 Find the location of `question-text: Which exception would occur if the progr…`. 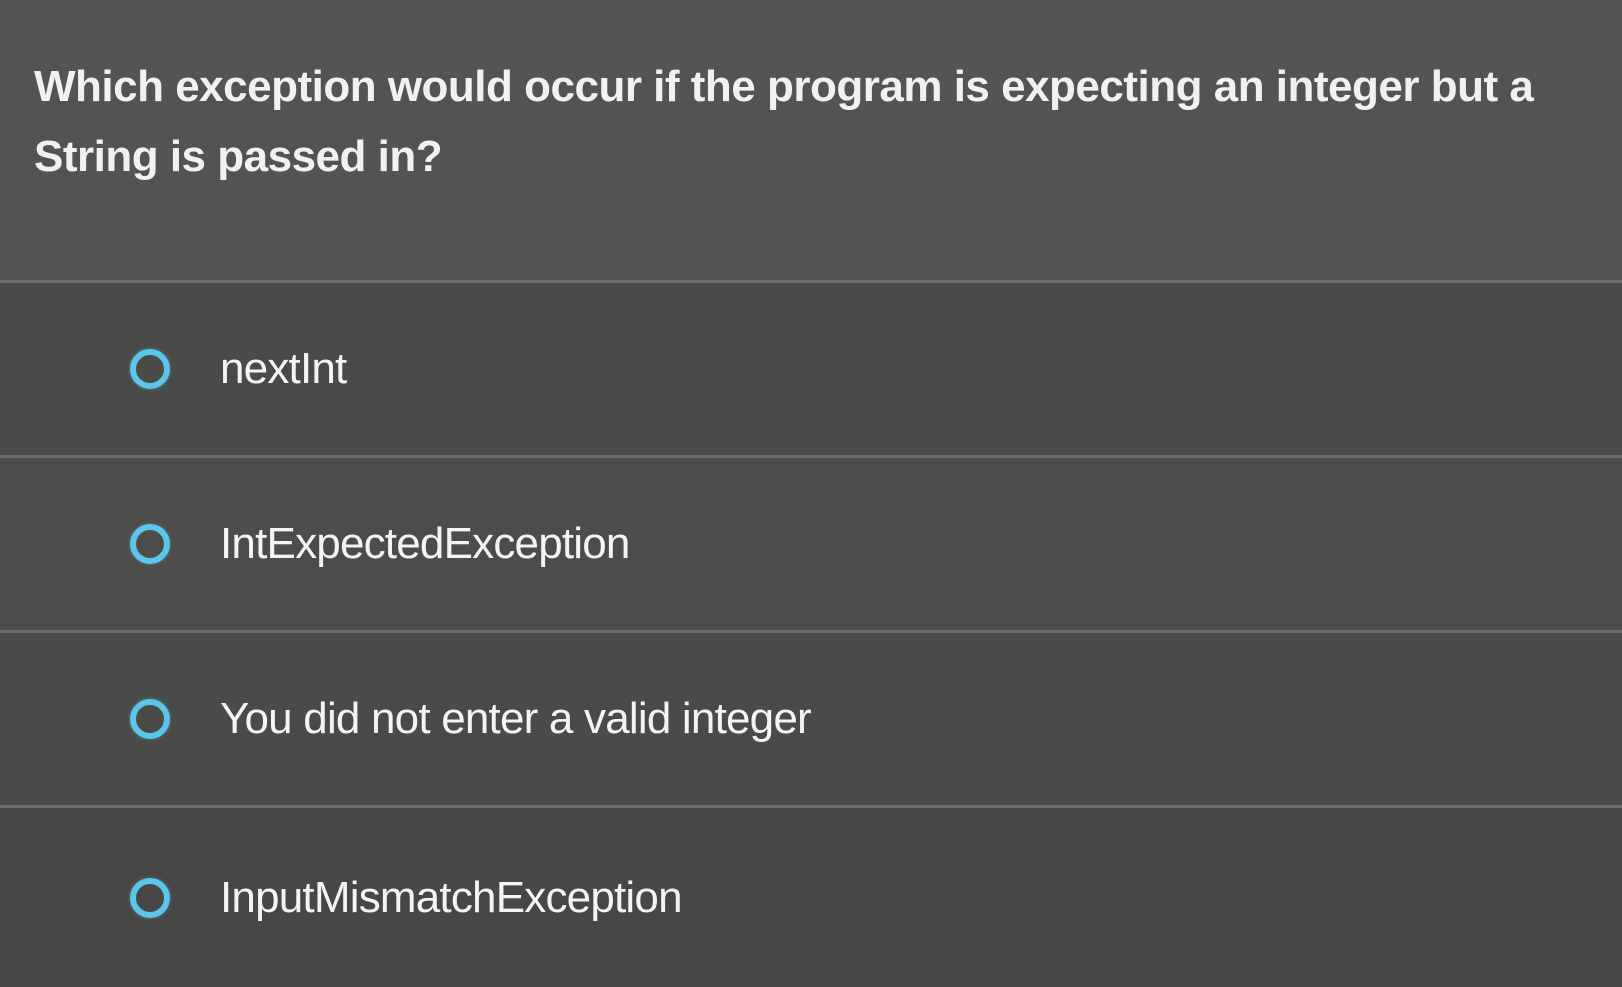

question-text: Which exception would occur if the progr… is located at coordinates (784, 121).